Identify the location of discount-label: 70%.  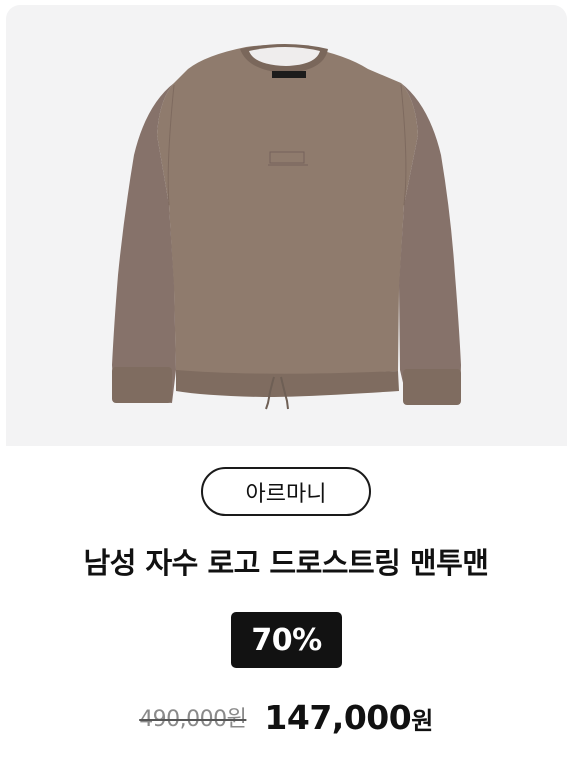
(286, 640).